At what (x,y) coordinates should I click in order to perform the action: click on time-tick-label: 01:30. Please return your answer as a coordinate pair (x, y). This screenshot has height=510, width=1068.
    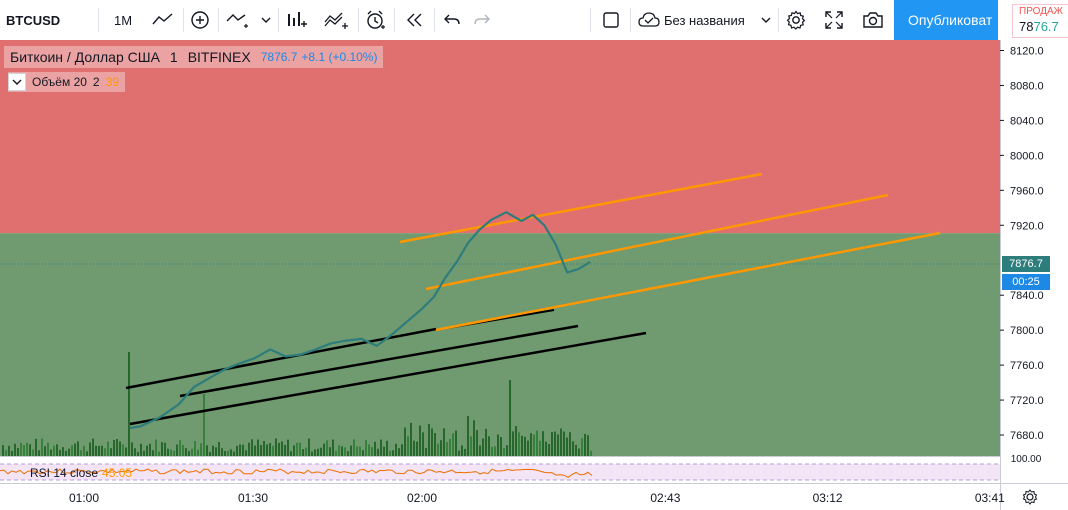
    Looking at the image, I should click on (253, 498).